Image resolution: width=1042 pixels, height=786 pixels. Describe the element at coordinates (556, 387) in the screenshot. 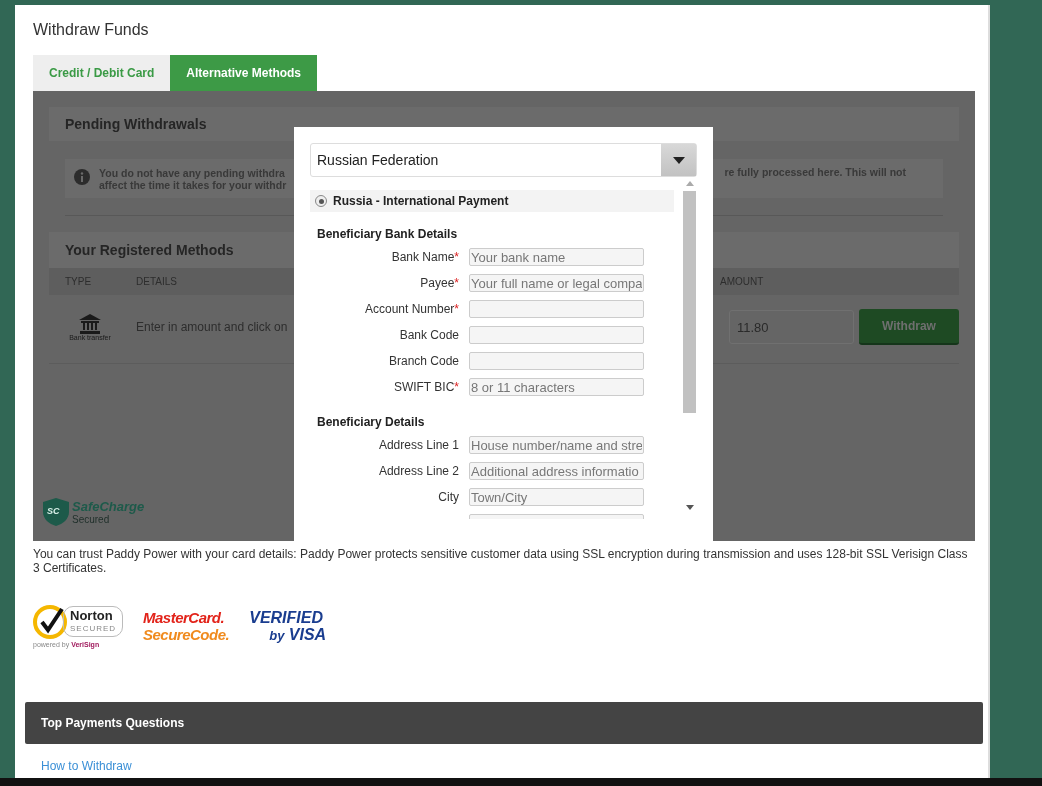

I see `input-field: 8 or 11 characters` at that location.